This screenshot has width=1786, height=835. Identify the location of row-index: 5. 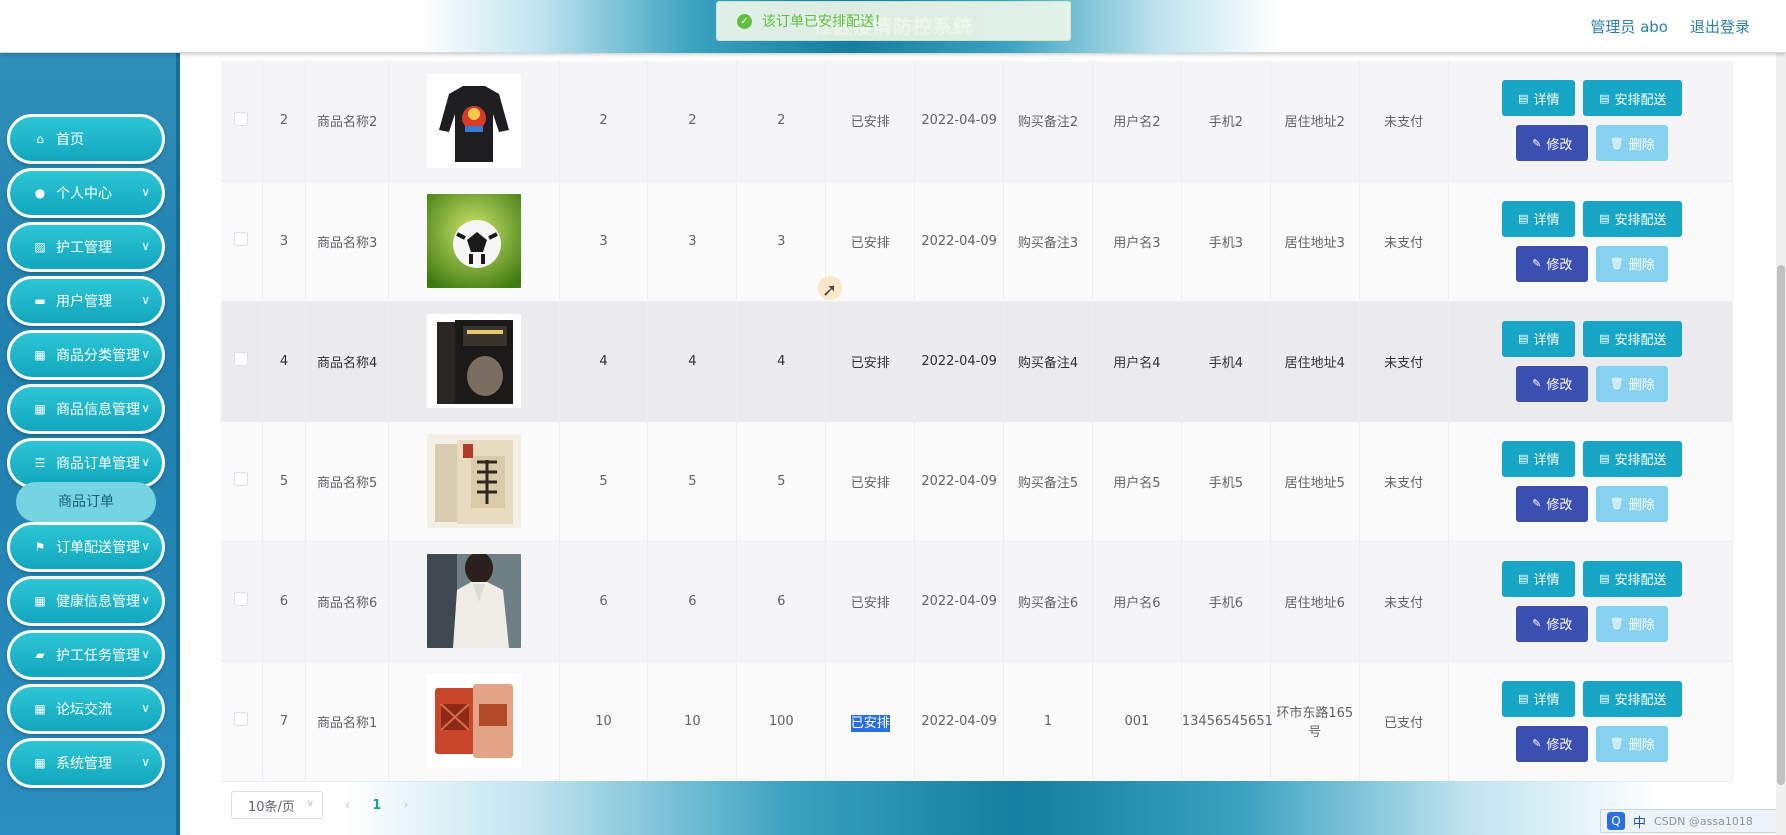
(284, 481).